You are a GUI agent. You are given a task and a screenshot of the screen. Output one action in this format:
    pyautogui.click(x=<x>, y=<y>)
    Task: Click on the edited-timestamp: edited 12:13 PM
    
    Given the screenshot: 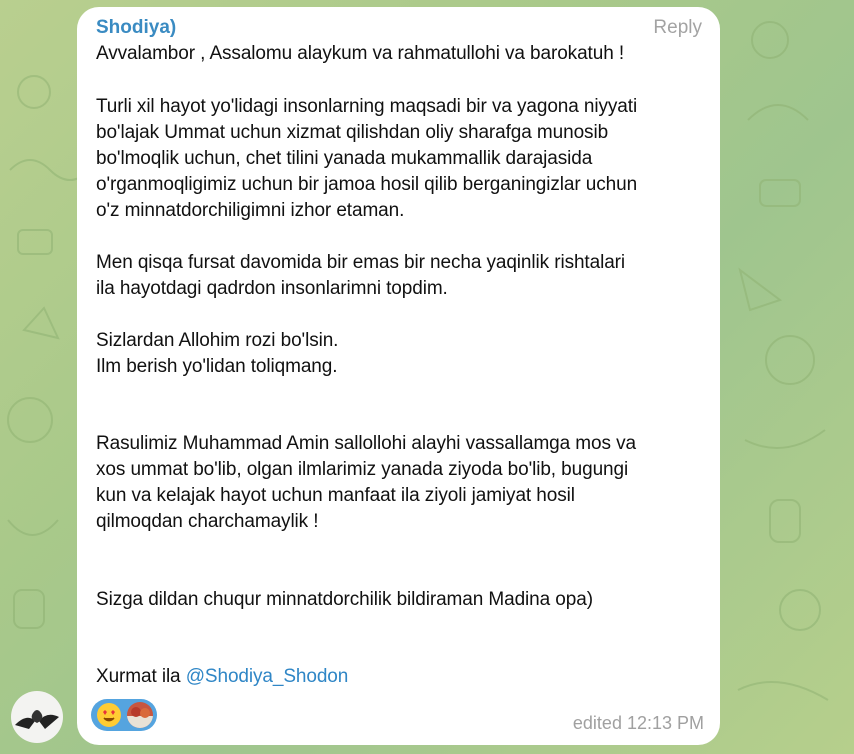 What is the action you would take?
    pyautogui.click(x=638, y=723)
    